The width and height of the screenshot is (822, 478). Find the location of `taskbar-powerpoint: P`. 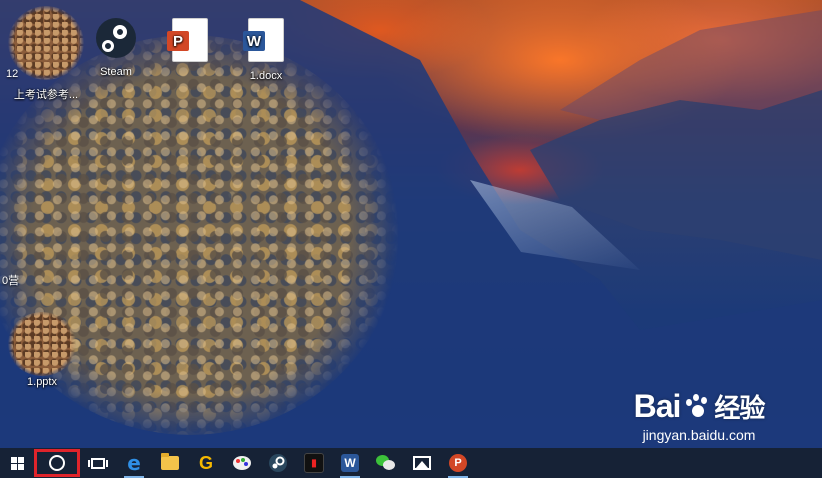

taskbar-powerpoint: P is located at coordinates (458, 463).